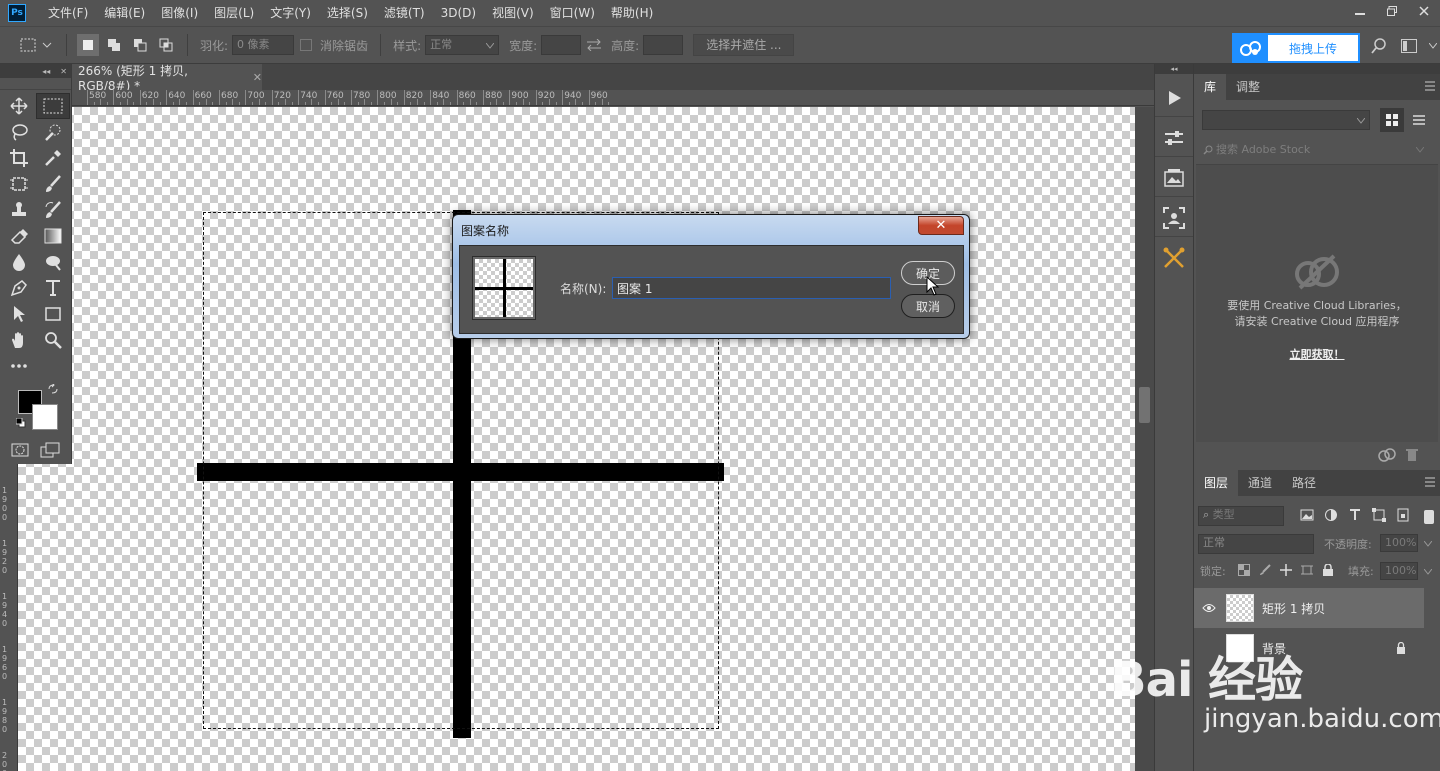 This screenshot has height=771, width=1440. What do you see at coordinates (35, 84) in the screenshot?
I see `tools-grip` at bounding box center [35, 84].